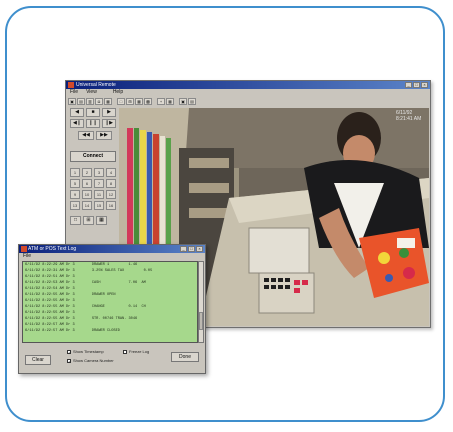 This screenshot has width=453, height=432. What do you see at coordinates (111, 205) in the screenshot?
I see `camera-button-16: 16` at bounding box center [111, 205].